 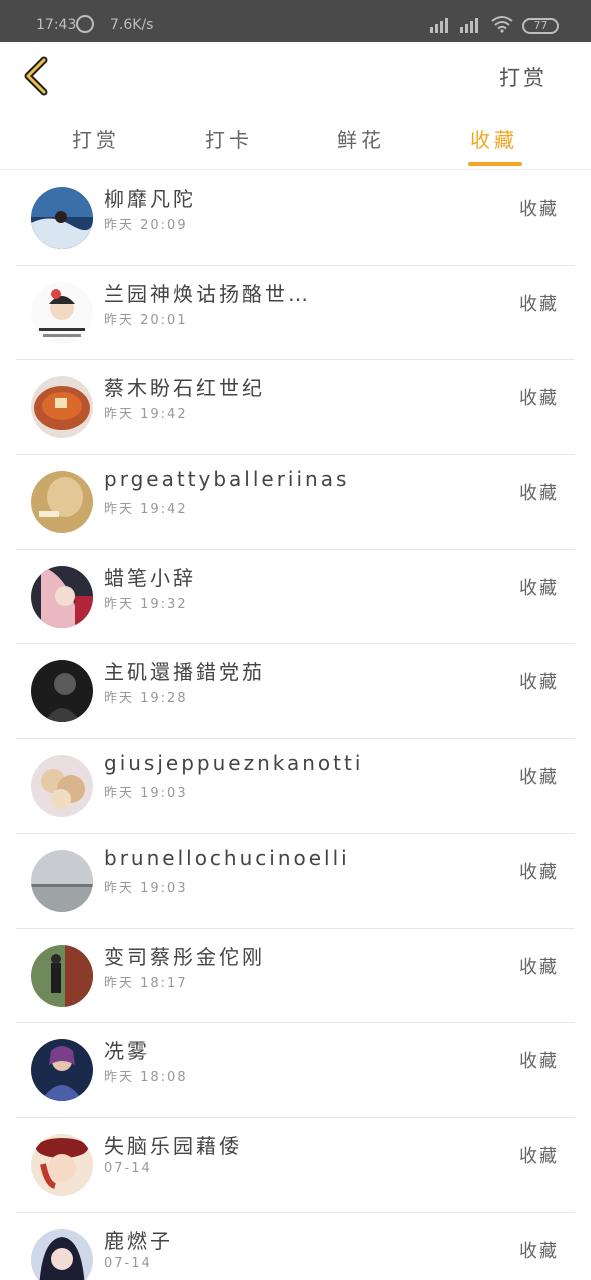 What do you see at coordinates (146, 604) in the screenshot?
I see `item-time: 昨天 19:32` at bounding box center [146, 604].